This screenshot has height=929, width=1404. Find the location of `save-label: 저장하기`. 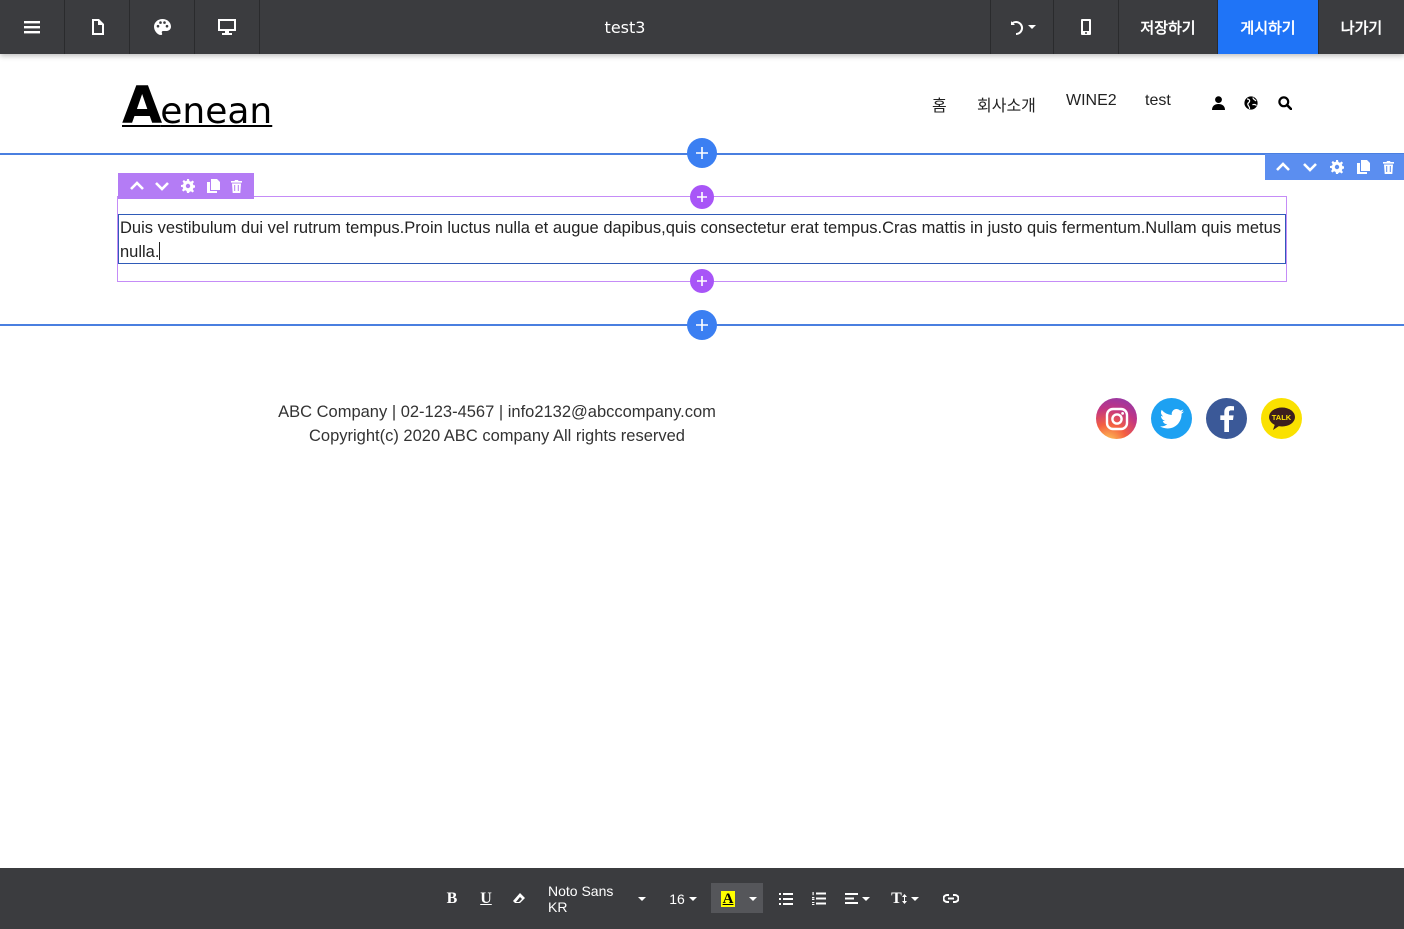

save-label: 저장하기 is located at coordinates (1168, 27).